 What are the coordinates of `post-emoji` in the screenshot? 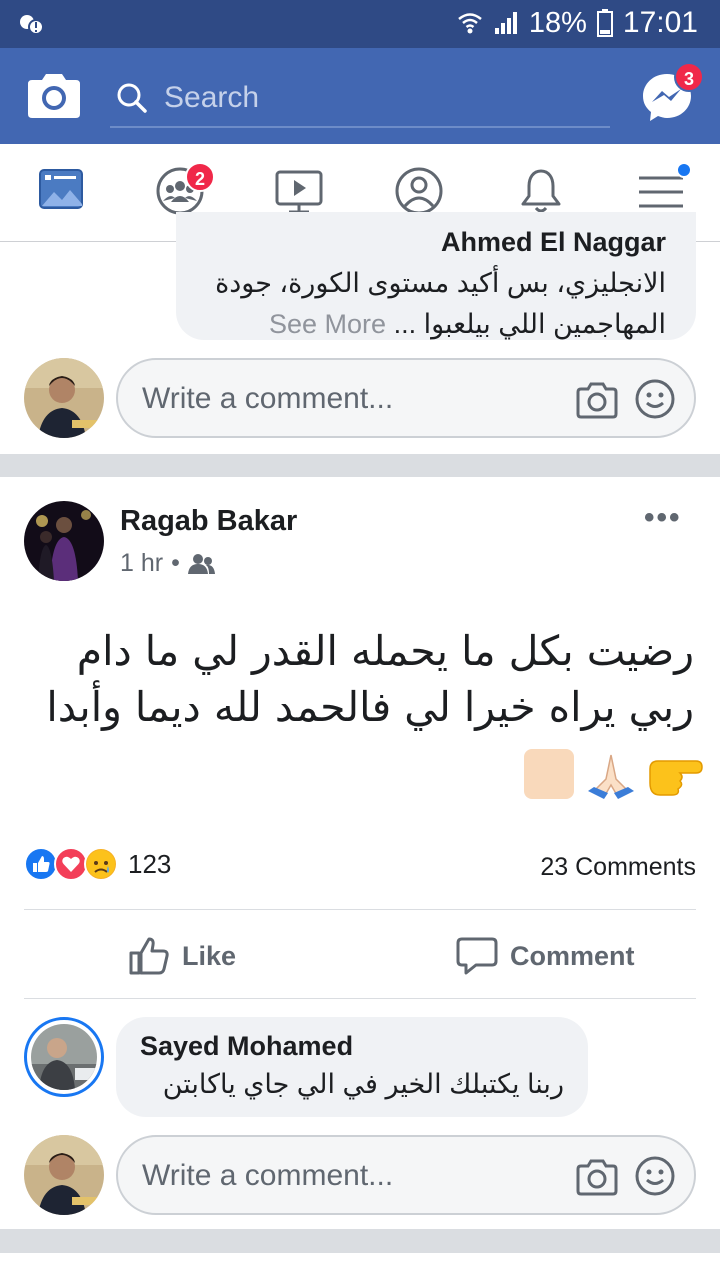 It's located at (613, 774).